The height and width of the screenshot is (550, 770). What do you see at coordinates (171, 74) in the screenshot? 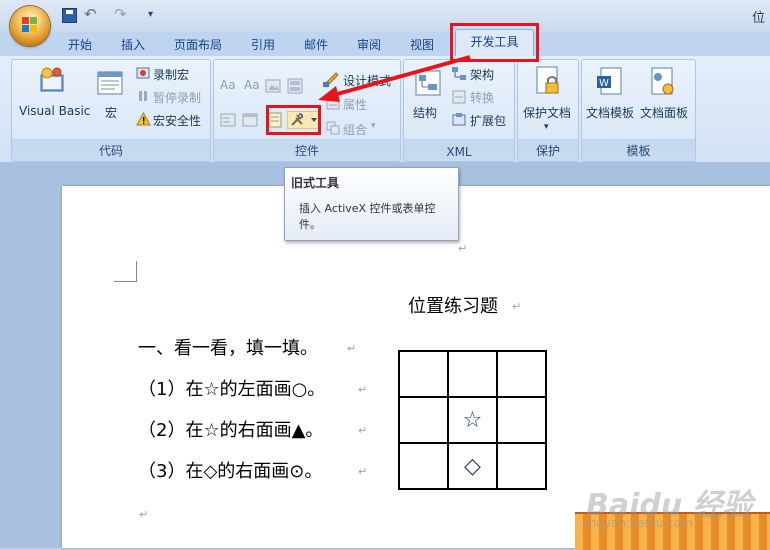
I see `record-macro-button: 录制宏` at bounding box center [171, 74].